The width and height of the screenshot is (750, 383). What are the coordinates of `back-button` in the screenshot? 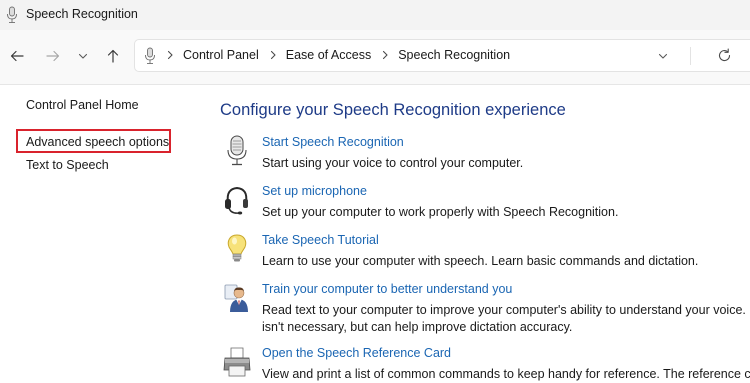 It's located at (17, 56).